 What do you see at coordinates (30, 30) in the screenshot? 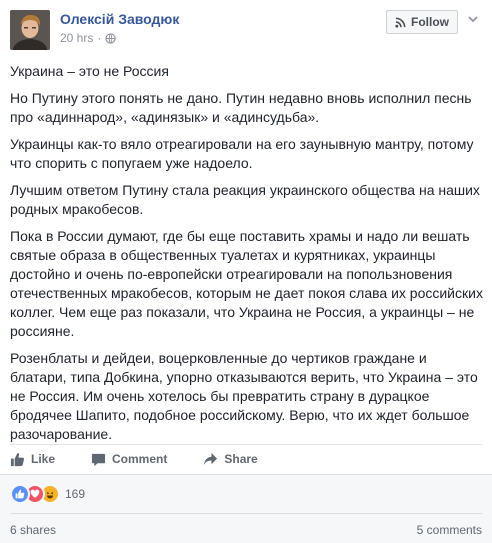
I see `avatar` at bounding box center [30, 30].